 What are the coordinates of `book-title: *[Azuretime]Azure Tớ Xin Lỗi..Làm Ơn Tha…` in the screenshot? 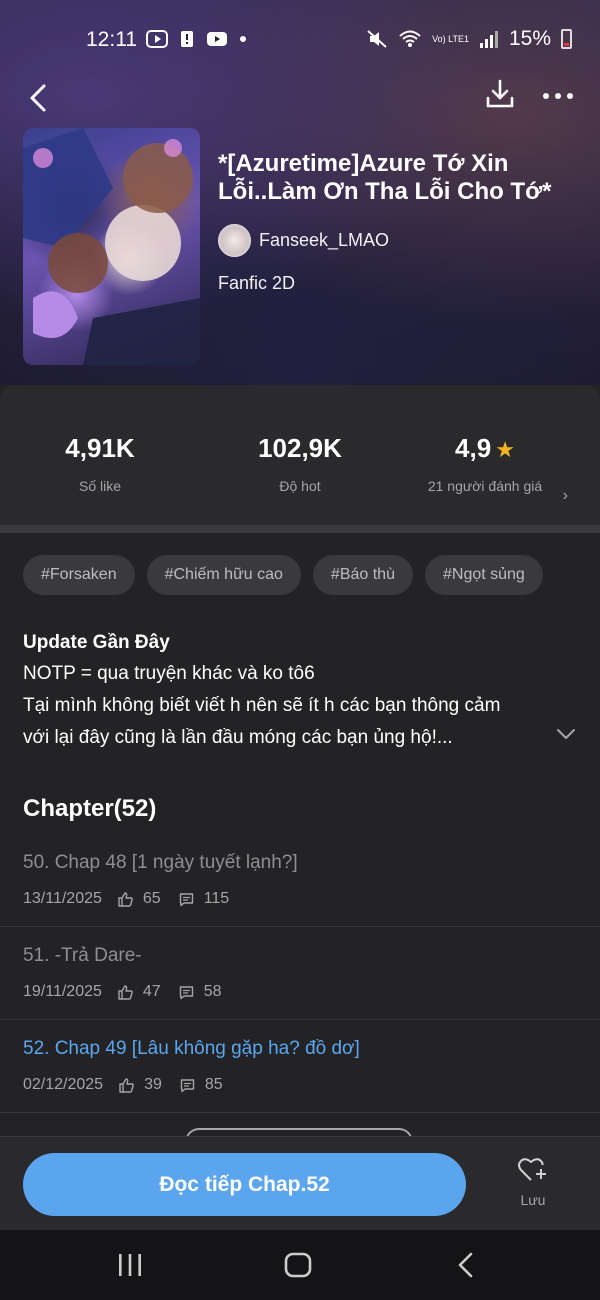 It's located at (385, 177).